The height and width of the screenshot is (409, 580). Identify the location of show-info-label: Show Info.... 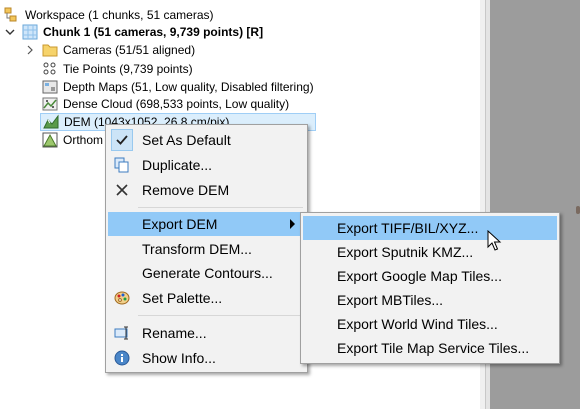
(179, 358).